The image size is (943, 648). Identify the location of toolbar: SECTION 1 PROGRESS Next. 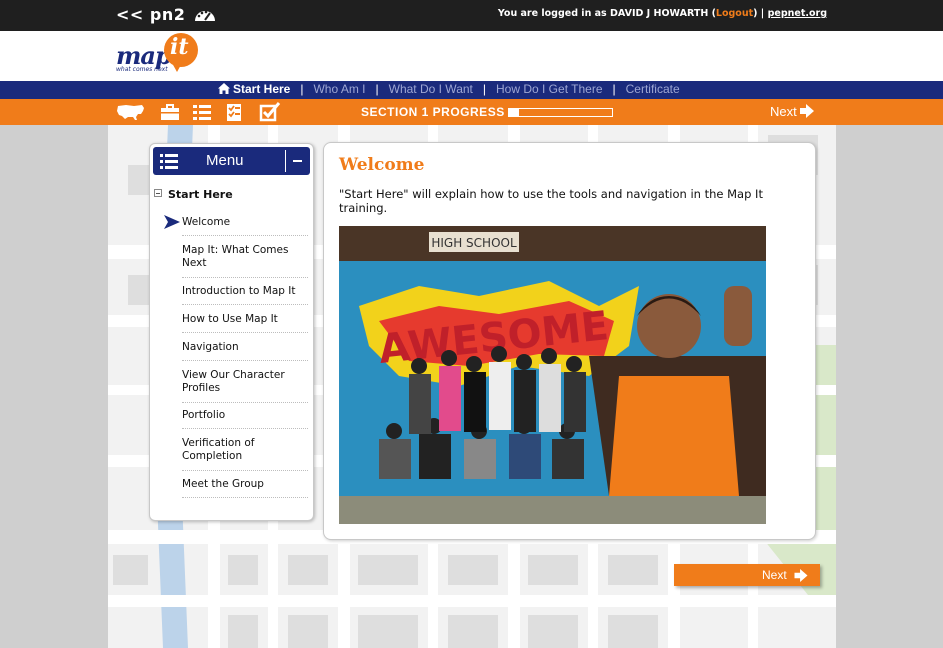
(471, 112).